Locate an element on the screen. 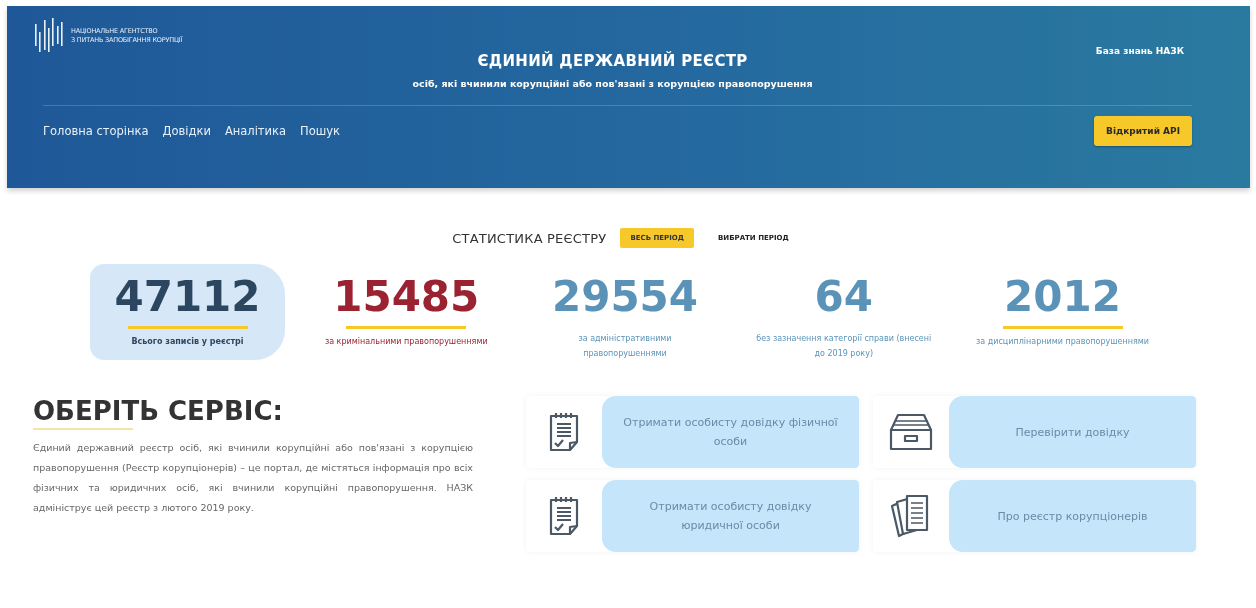  open-api-button: Відкритий API is located at coordinates (1143, 131).